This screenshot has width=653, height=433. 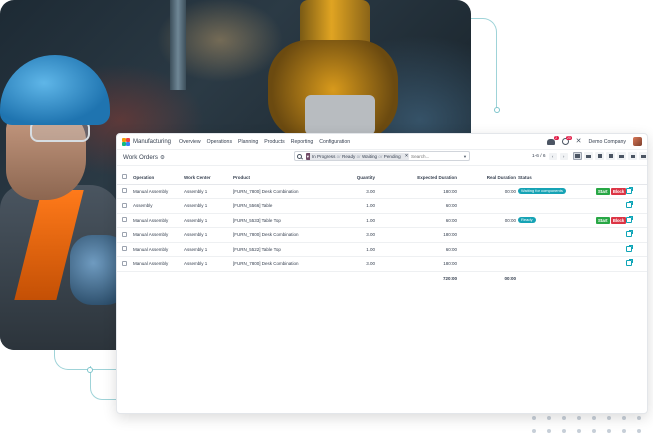 I want to click on column-header-operation: Operation, so click(x=155, y=178).